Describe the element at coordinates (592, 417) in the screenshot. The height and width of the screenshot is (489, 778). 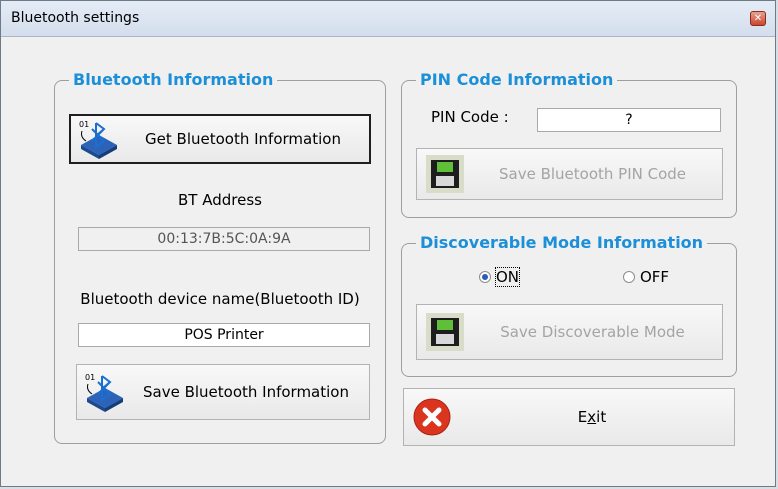
I see `exit-label: Exit` at that location.